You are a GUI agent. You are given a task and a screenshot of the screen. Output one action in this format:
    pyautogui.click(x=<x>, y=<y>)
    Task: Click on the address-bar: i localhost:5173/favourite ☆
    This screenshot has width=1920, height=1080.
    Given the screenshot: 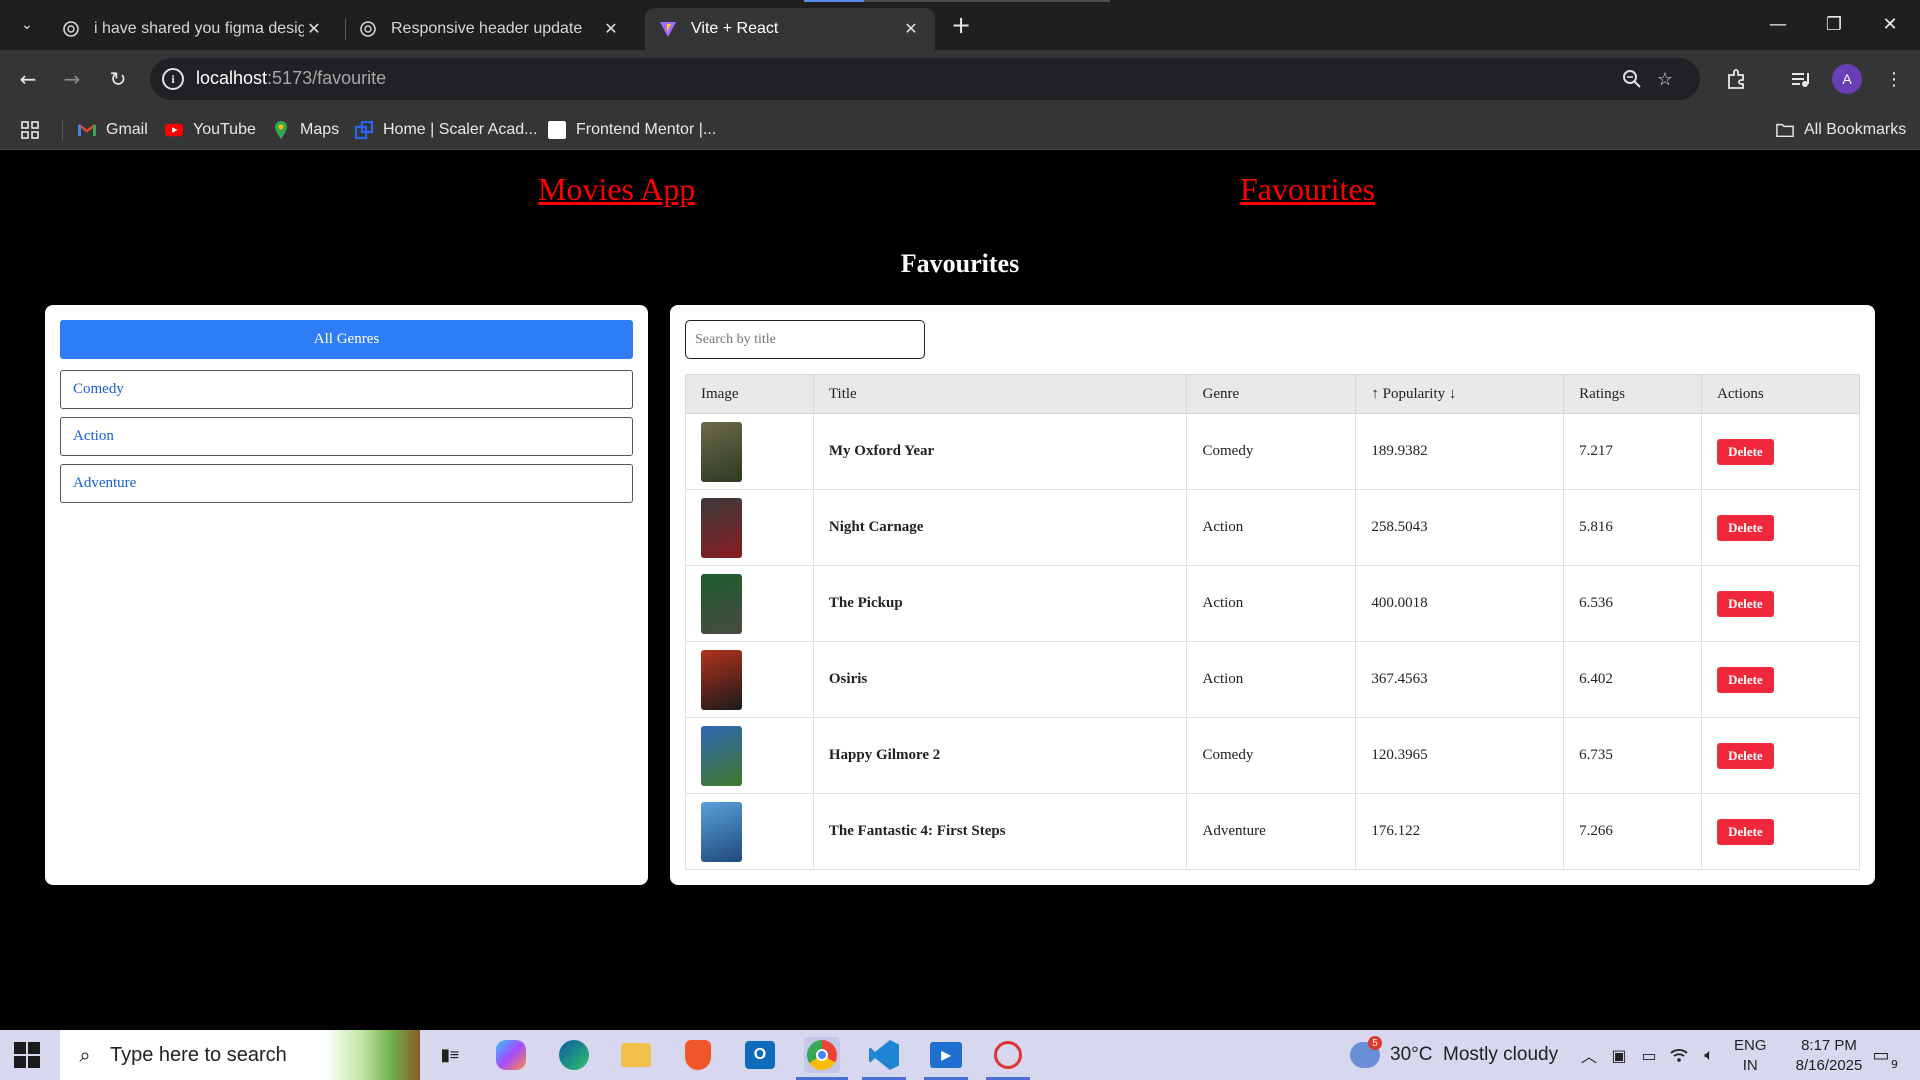 What is the action you would take?
    pyautogui.click(x=925, y=79)
    